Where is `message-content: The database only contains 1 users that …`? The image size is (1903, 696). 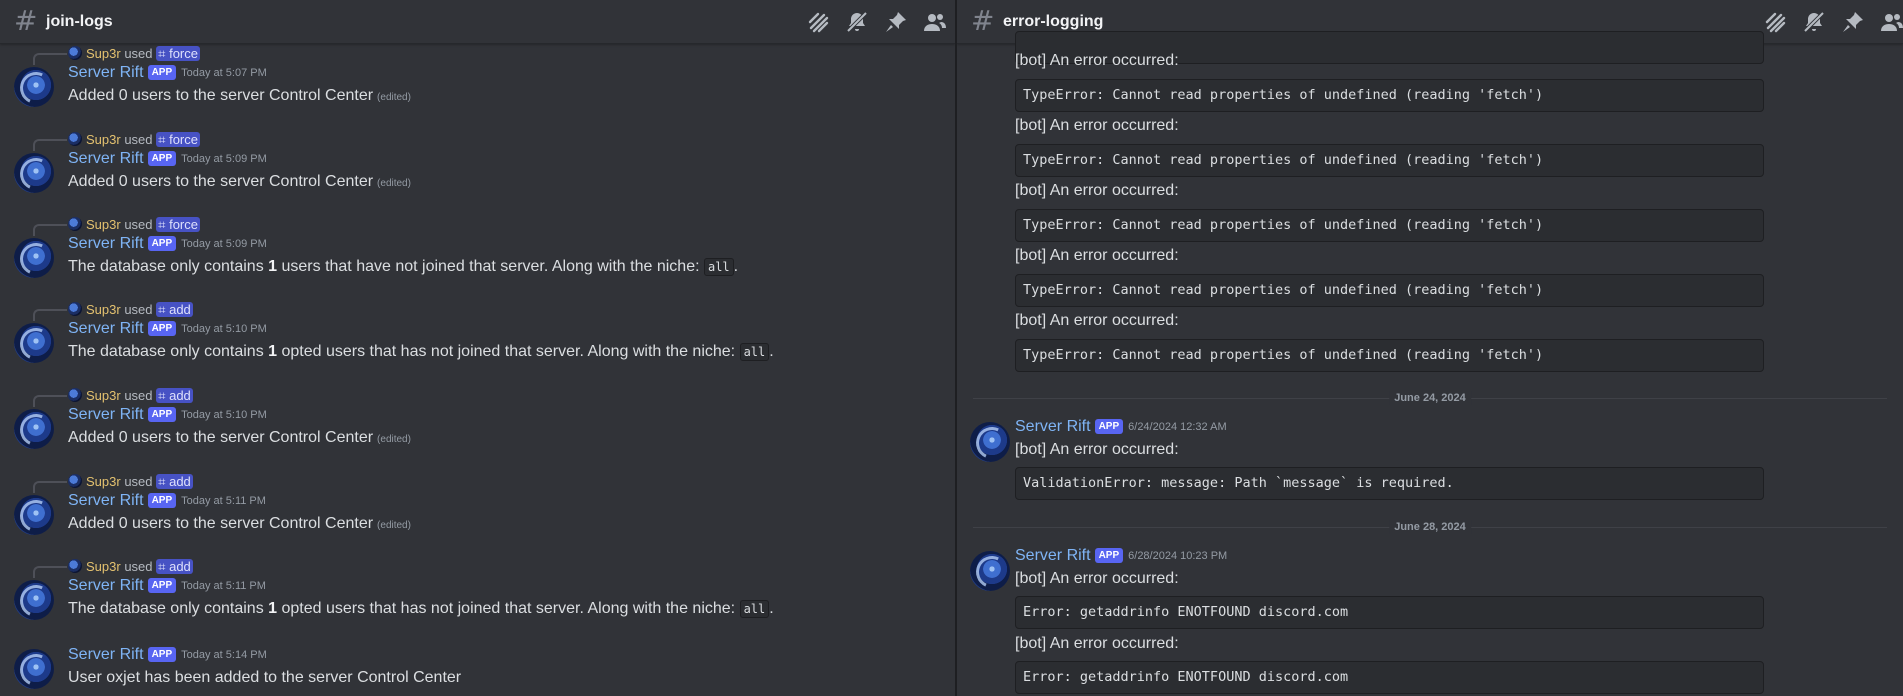
message-content: The database only contains 1 users that … is located at coordinates (403, 267).